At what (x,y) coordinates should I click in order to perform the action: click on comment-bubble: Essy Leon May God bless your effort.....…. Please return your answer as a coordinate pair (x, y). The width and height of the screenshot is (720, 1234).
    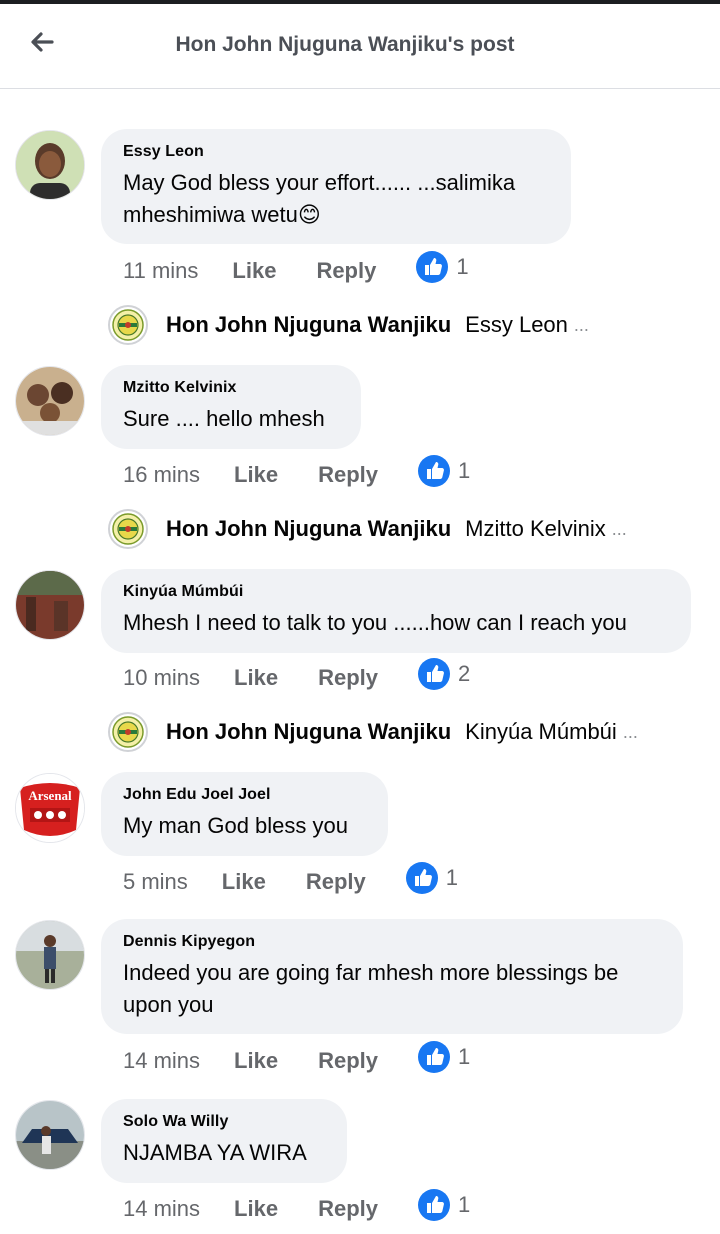
    Looking at the image, I should click on (336, 186).